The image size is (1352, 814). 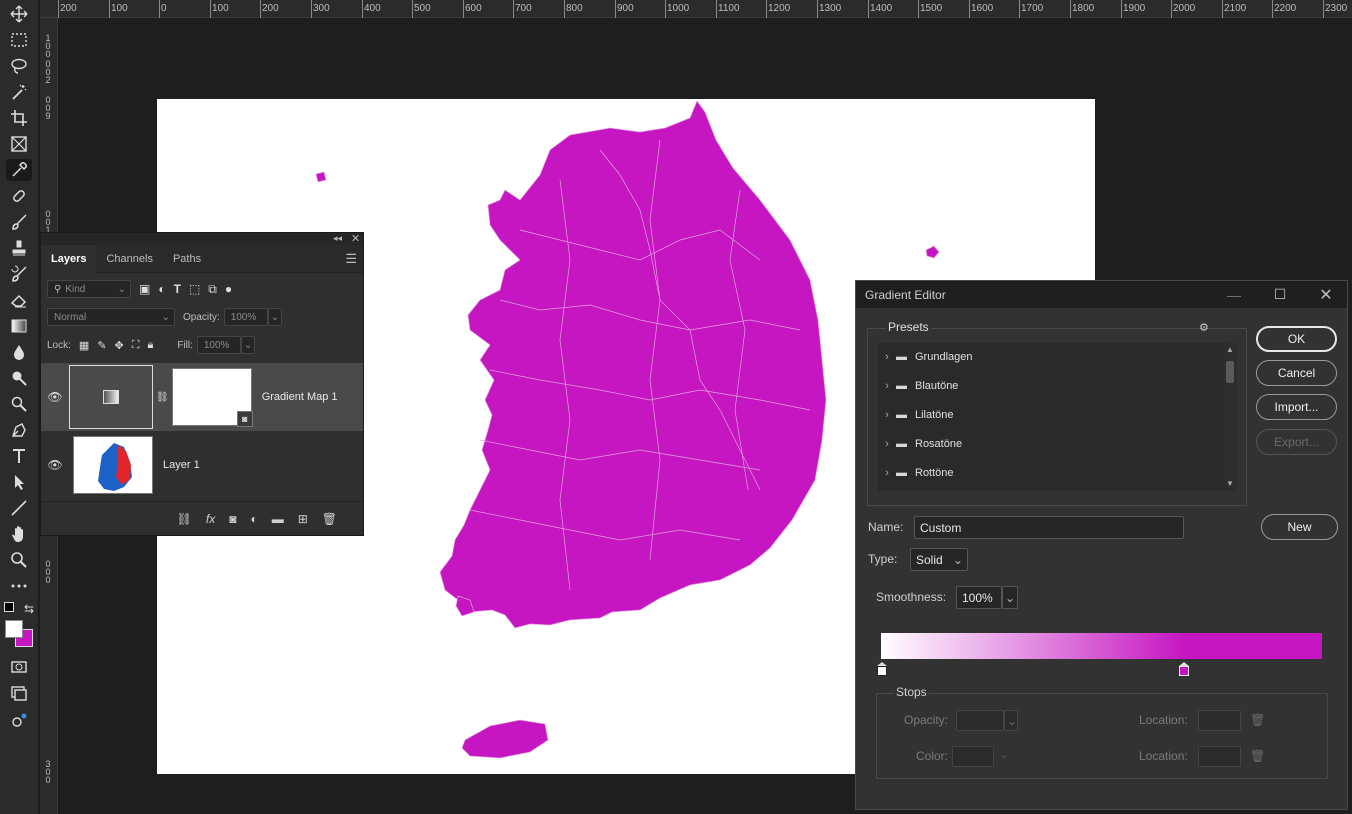 What do you see at coordinates (937, 386) in the screenshot?
I see `preset-folder-label: Blautöne` at bounding box center [937, 386].